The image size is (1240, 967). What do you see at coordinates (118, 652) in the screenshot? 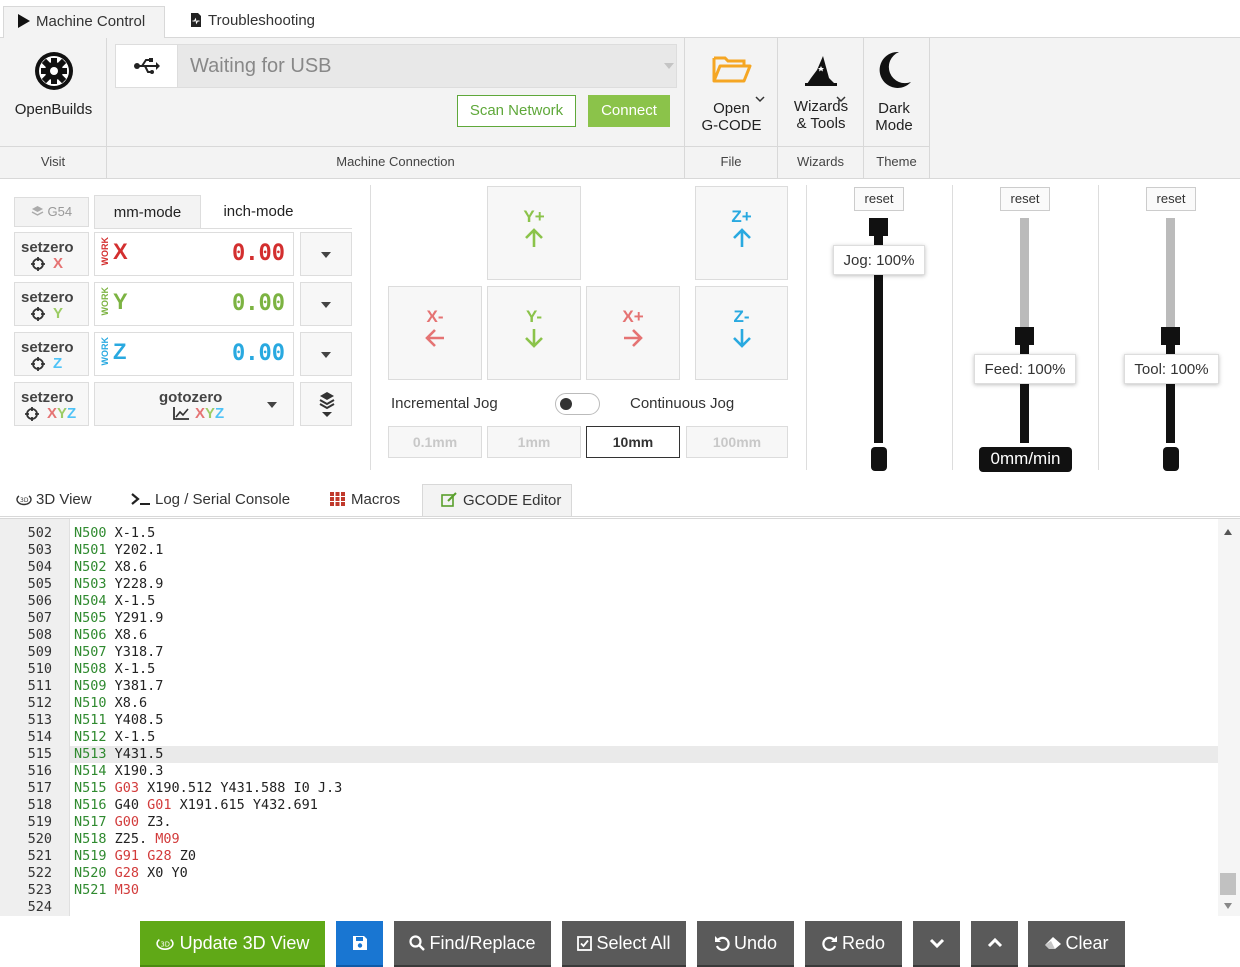
I see `code-line: N507 Y318.7` at bounding box center [118, 652].